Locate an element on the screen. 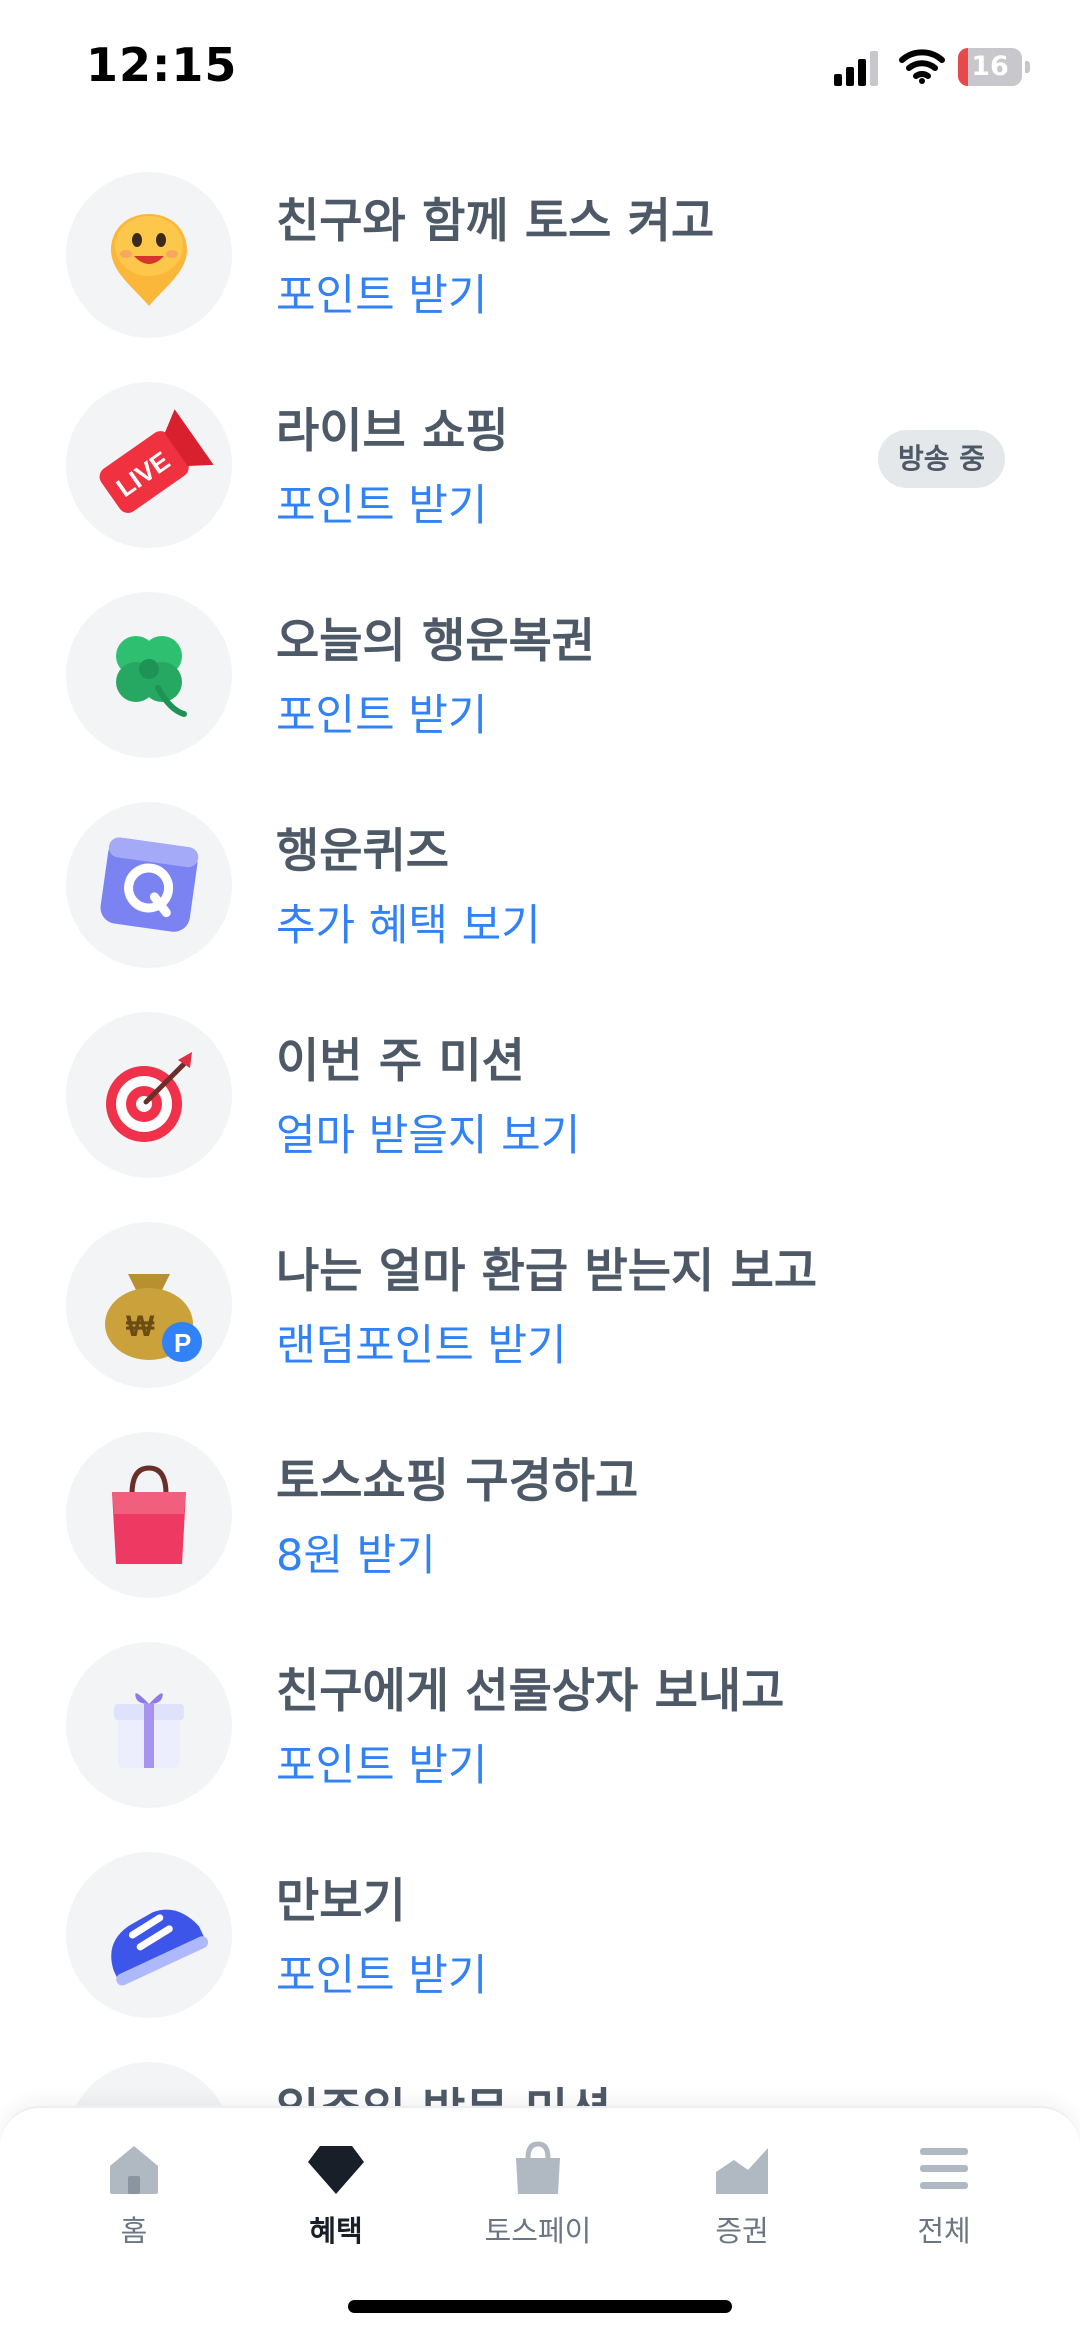 This screenshot has width=1080, height=2339. benefit-title: 만보기 is located at coordinates (341, 1901).